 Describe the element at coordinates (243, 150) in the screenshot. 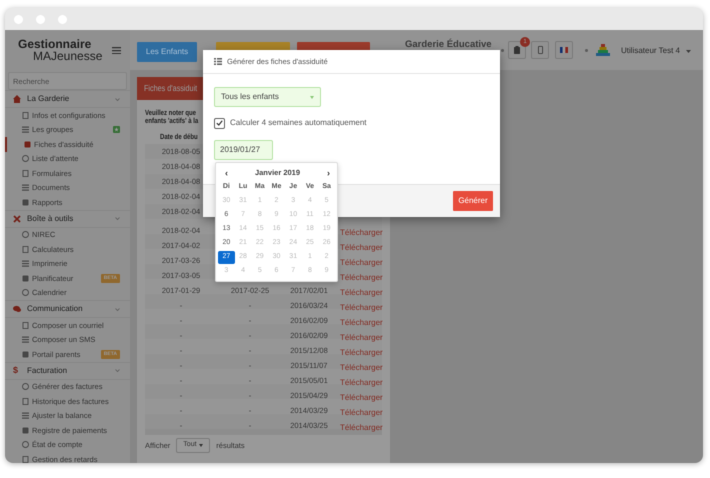

I see `date-field: 2019/01/27` at that location.